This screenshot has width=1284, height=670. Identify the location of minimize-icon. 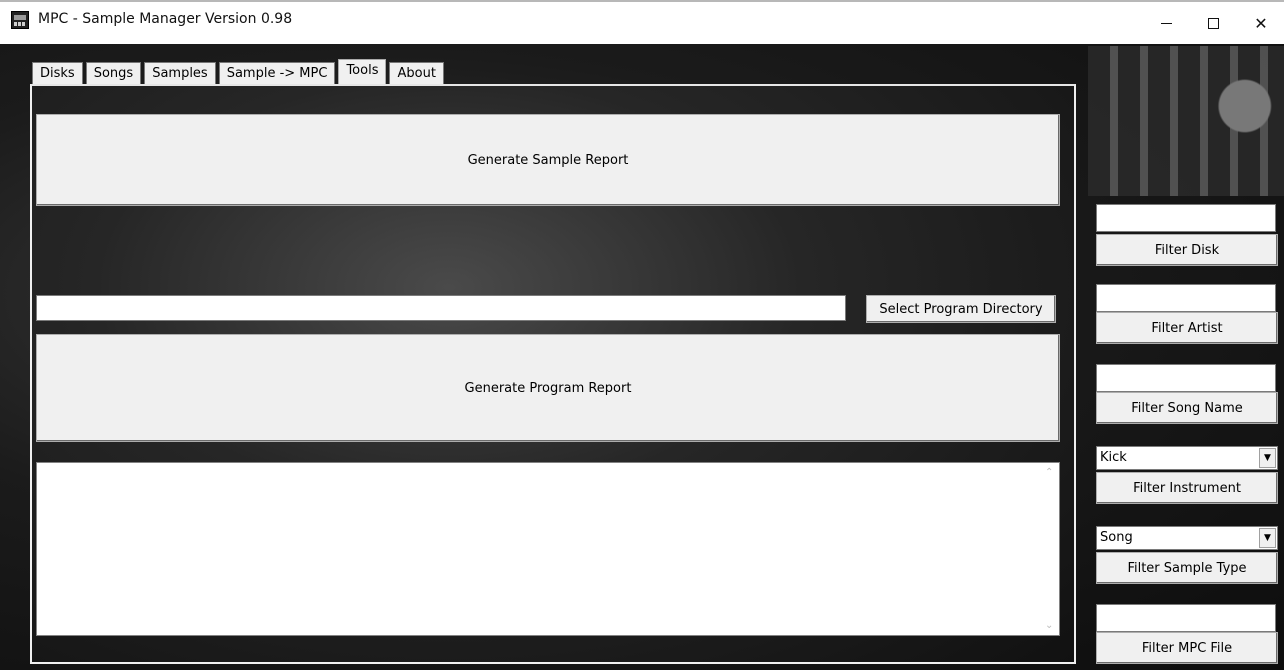
(1166, 23).